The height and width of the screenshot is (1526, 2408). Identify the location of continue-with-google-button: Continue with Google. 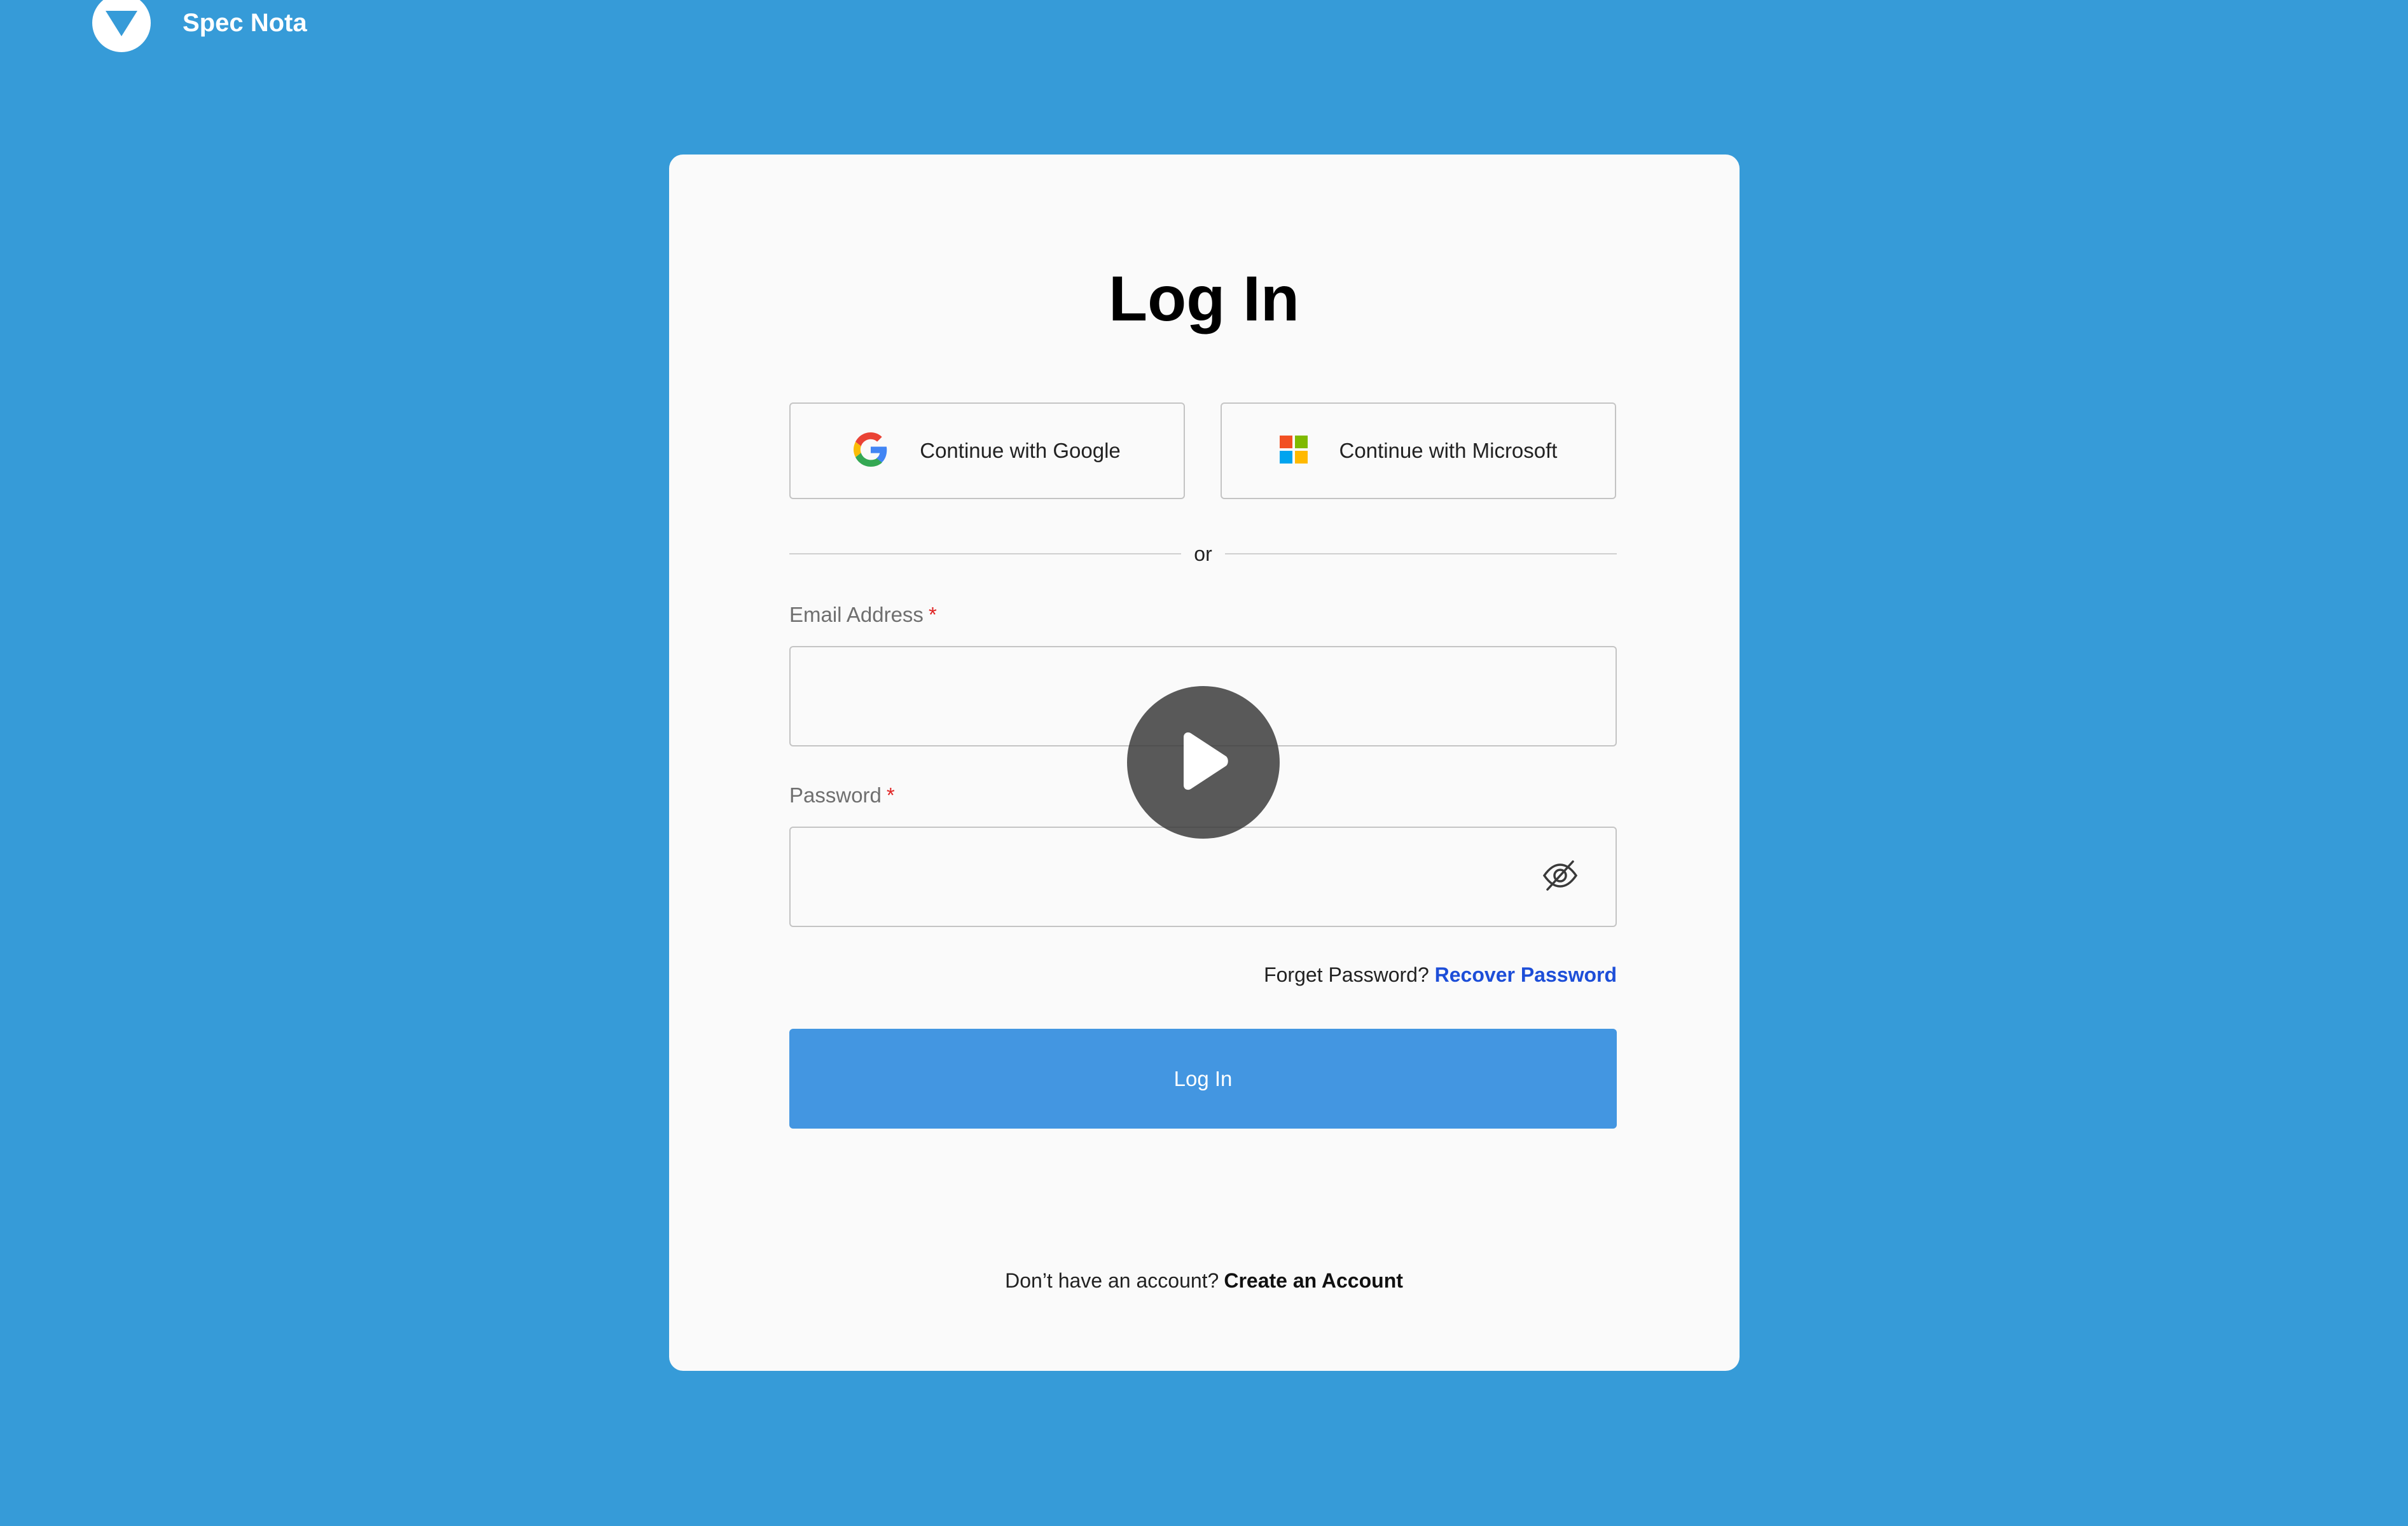
(987, 450).